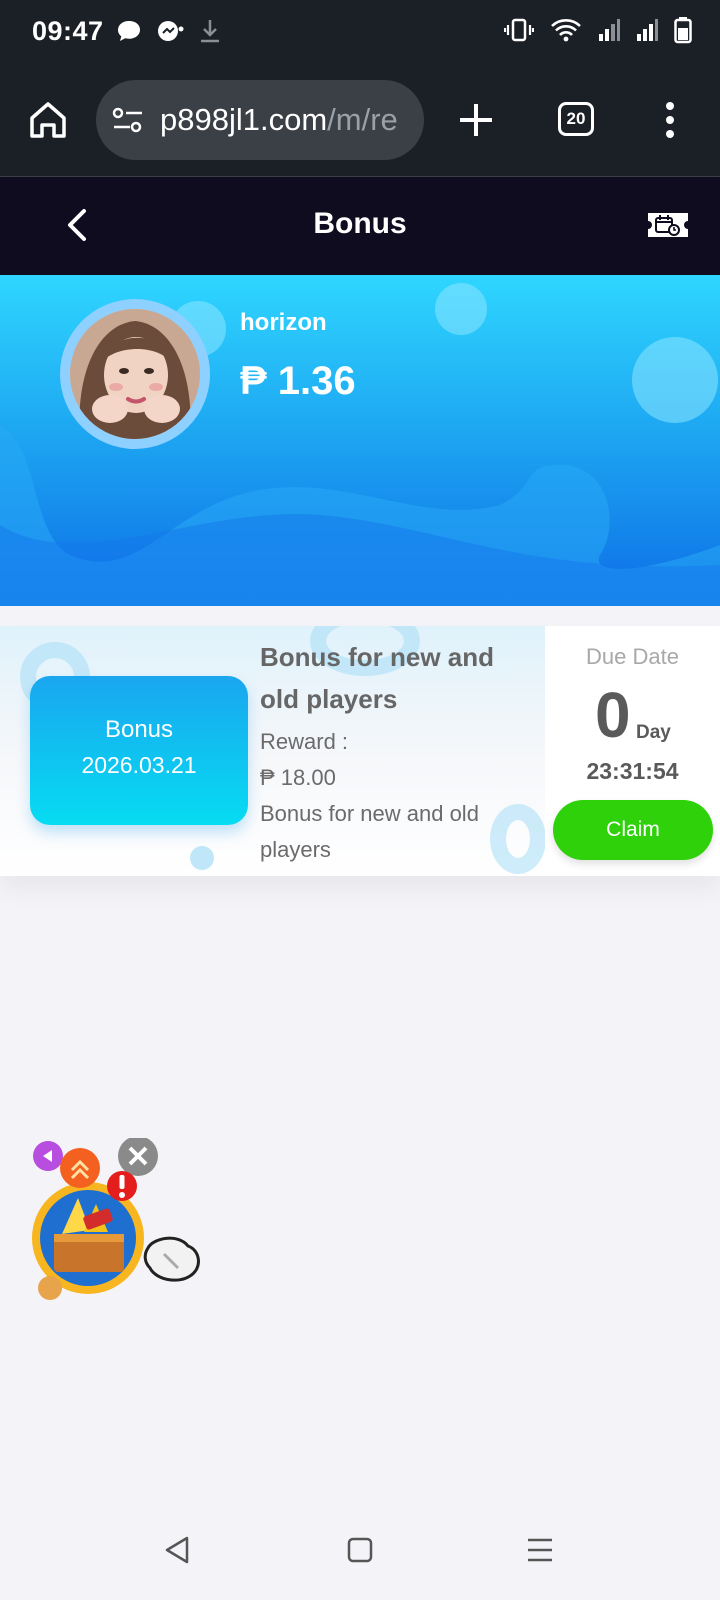 The height and width of the screenshot is (1600, 720). What do you see at coordinates (670, 120) in the screenshot?
I see `more-vert-icon` at bounding box center [670, 120].